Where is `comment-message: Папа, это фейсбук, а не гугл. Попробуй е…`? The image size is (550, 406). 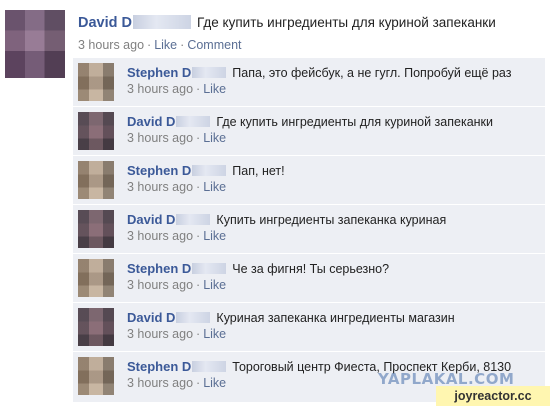 comment-message: Папа, это фейсбук, а не гугл. Попробуй е… is located at coordinates (372, 73).